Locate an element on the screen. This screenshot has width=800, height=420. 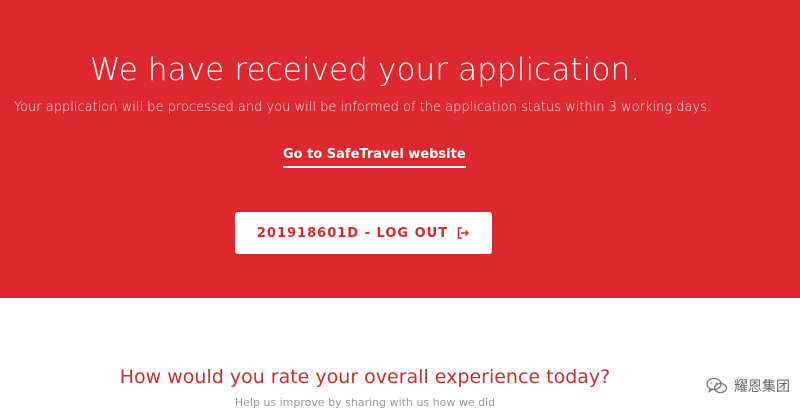
wechat-icon is located at coordinates (717, 386).